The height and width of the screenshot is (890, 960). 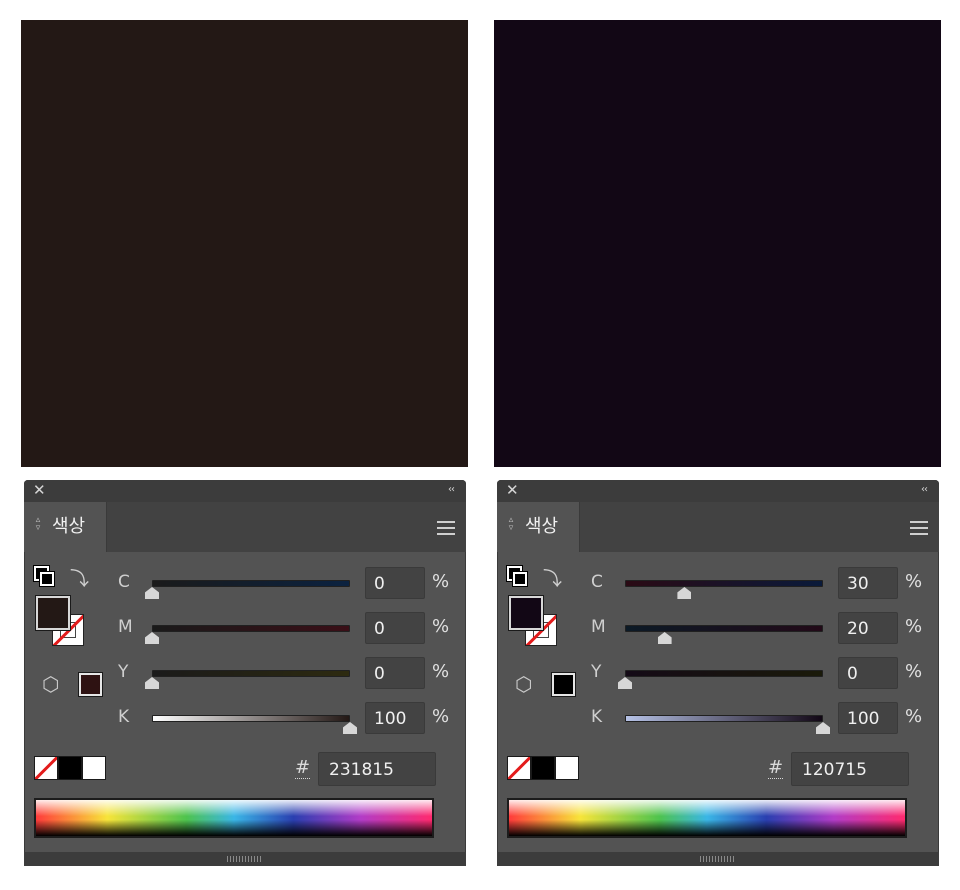 What do you see at coordinates (395, 628) in the screenshot?
I see `value-input-m: 0` at bounding box center [395, 628].